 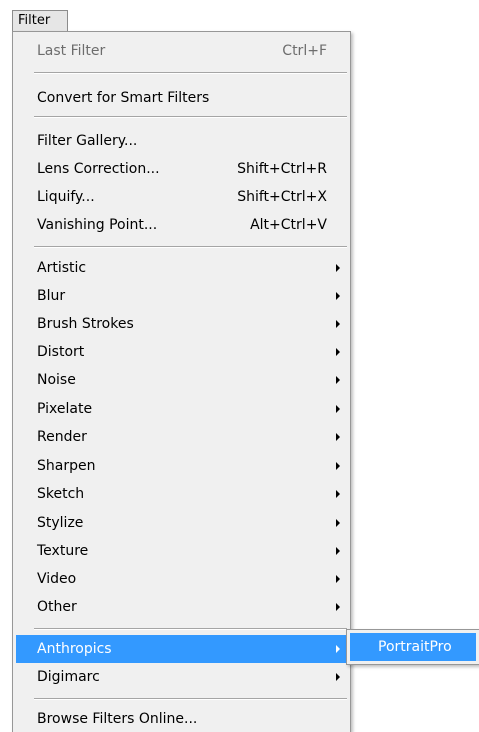 What do you see at coordinates (181, 296) in the screenshot?
I see `submenu-item-blur: Blur` at bounding box center [181, 296].